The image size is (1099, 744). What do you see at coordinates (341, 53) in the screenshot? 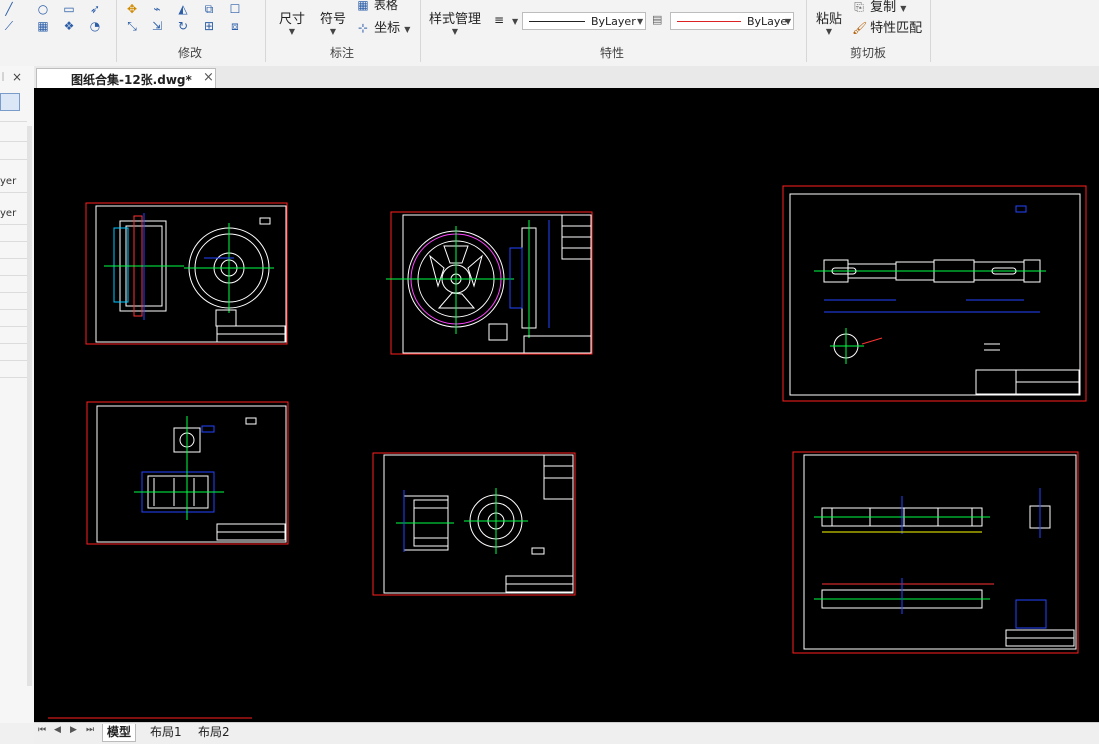
I see `group-label-annotation: 标注` at bounding box center [341, 53].